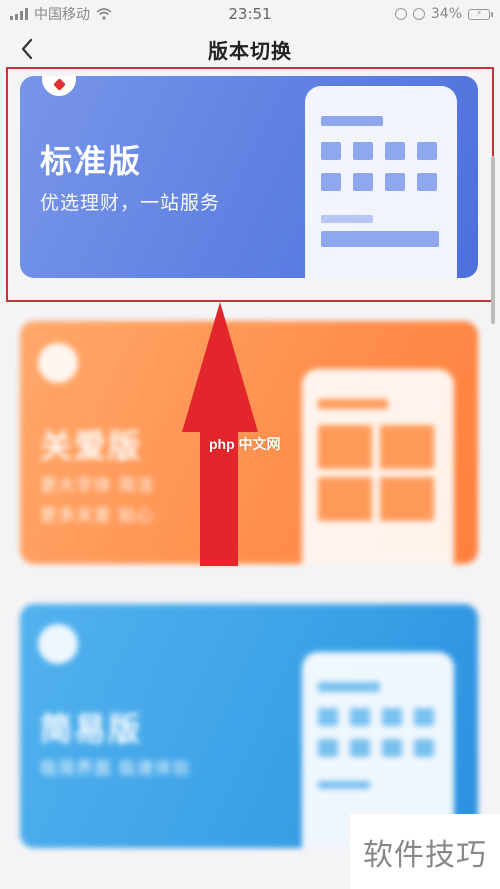  What do you see at coordinates (425, 851) in the screenshot?
I see `watermark-corner: 软件技巧` at bounding box center [425, 851].